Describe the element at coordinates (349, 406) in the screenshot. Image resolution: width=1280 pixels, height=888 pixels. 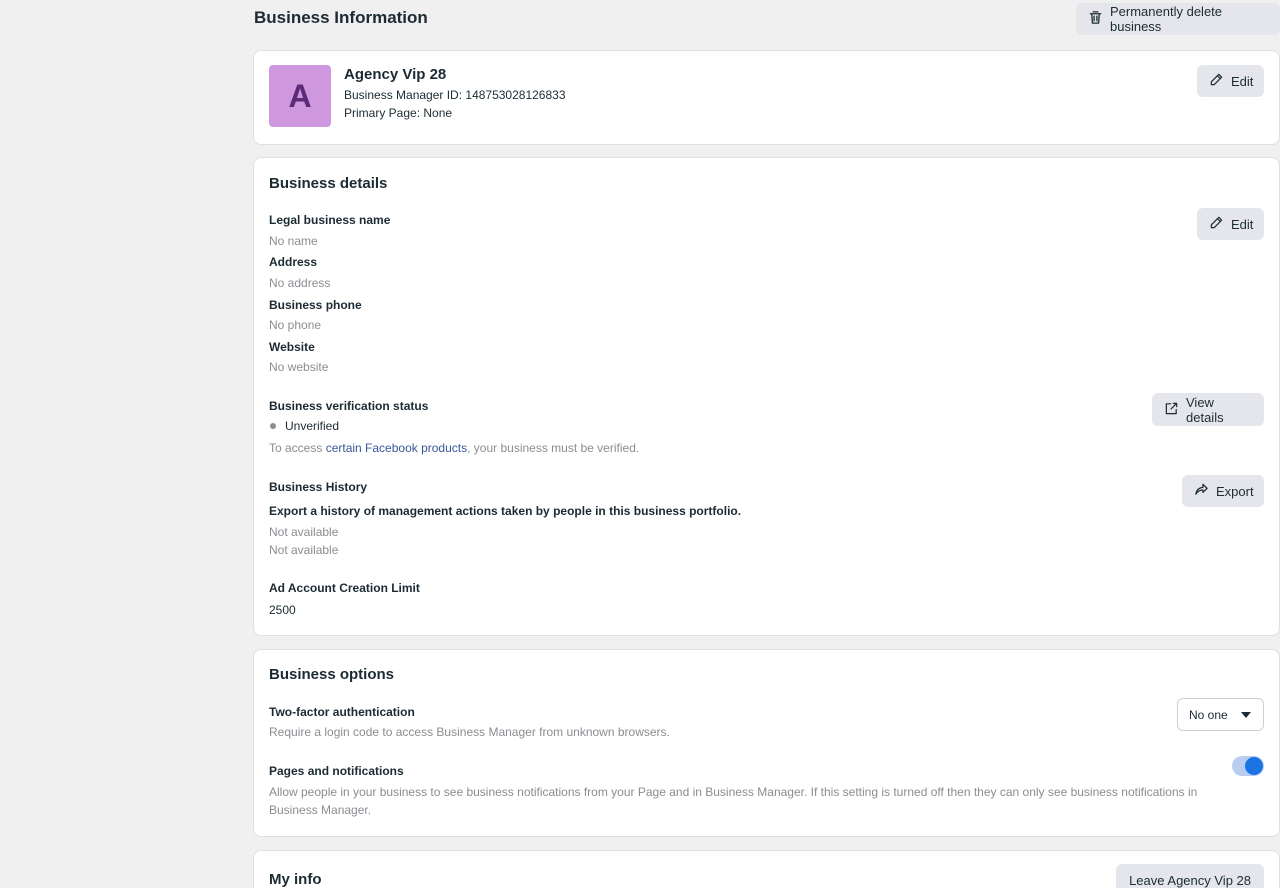
I see `verification-status-label: Business verification status` at that location.